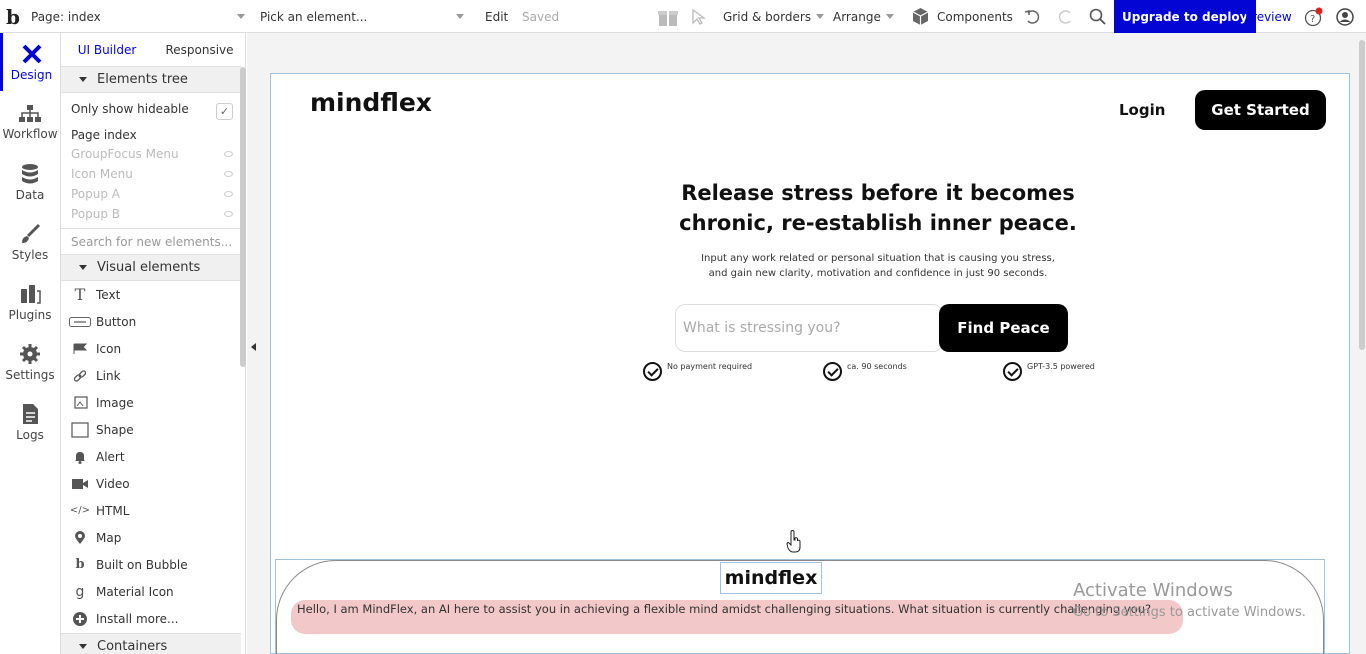 This screenshot has height=654, width=1366. I want to click on account-icon, so click(1345, 16).